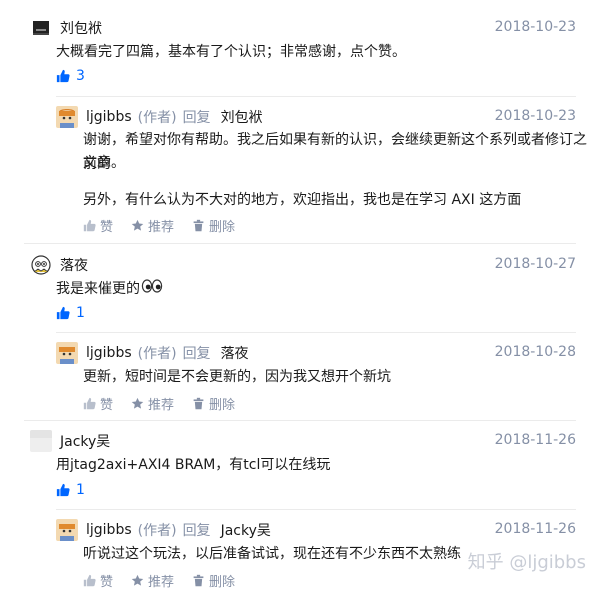  I want to click on reply-date: 2018-10-28, so click(535, 352).